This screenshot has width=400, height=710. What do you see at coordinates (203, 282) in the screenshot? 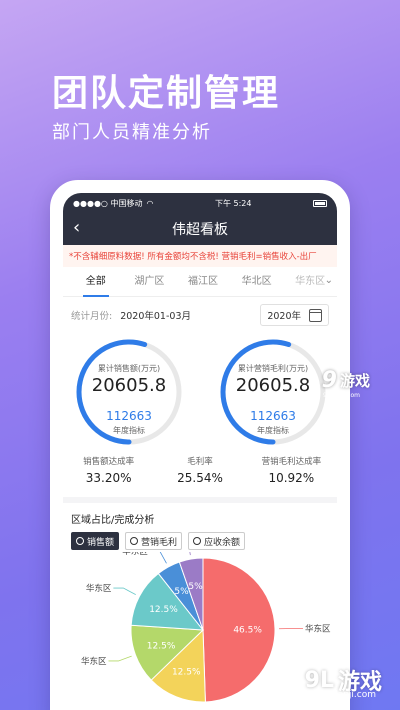
I see `tab-fujiang: 福江区` at bounding box center [203, 282].